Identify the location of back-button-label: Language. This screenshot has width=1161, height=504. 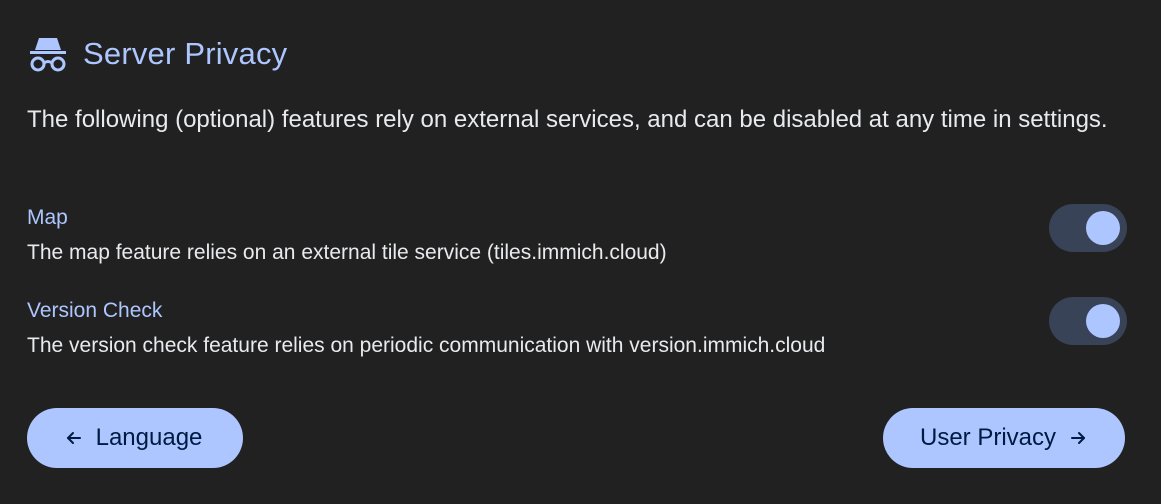
(149, 437).